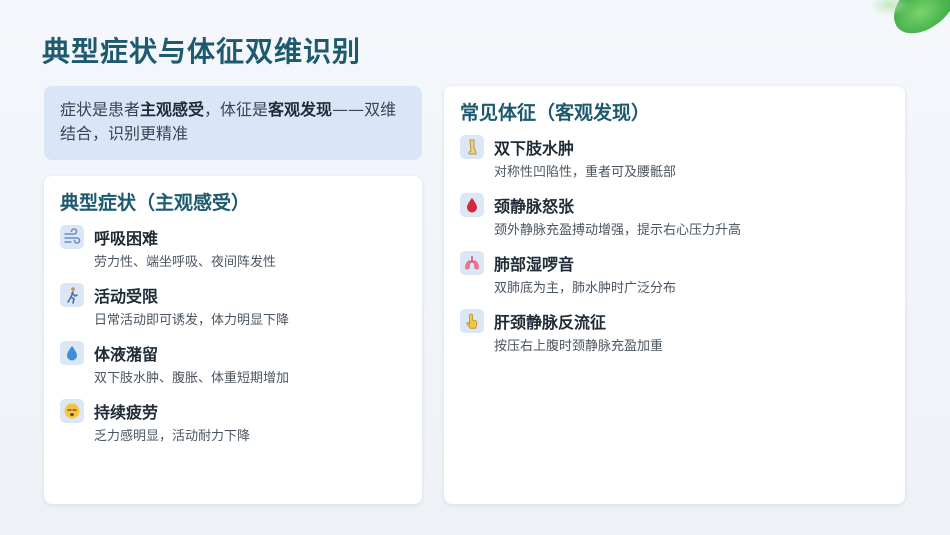 This screenshot has width=950, height=535. Describe the element at coordinates (172, 436) in the screenshot. I see `symptom-desc: 乏力感明显，活动耐力下降` at that location.